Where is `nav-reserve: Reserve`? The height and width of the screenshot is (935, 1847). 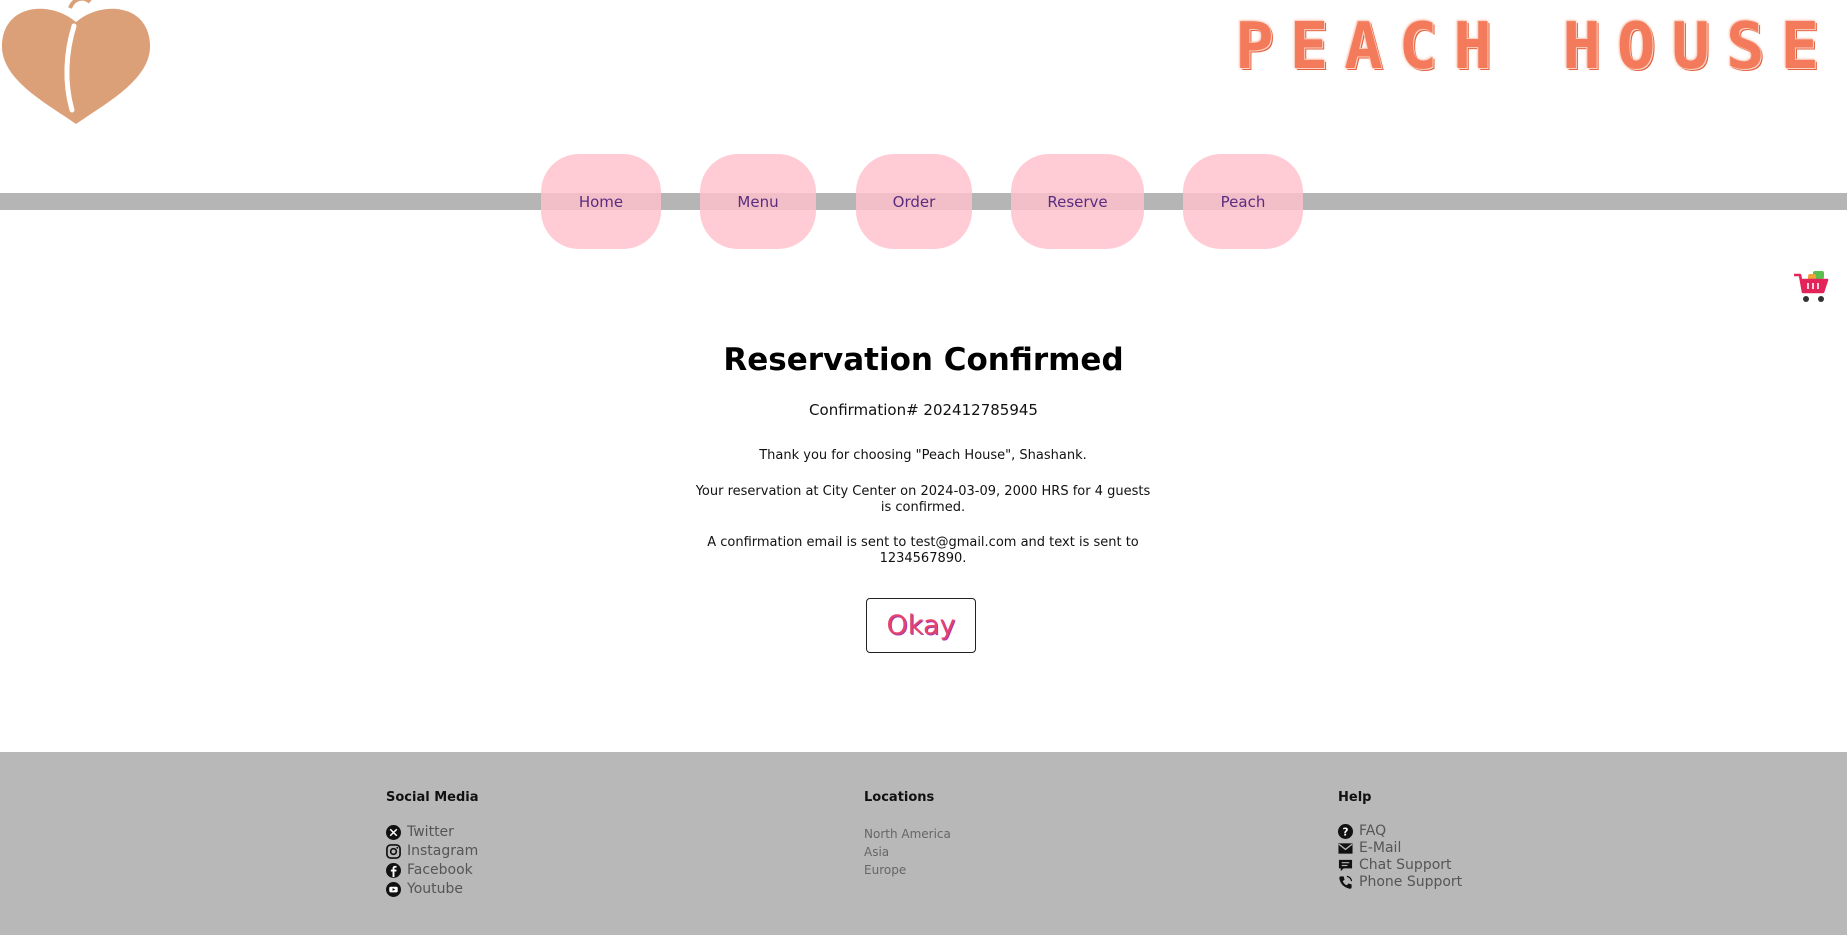 nav-reserve: Reserve is located at coordinates (1077, 201).